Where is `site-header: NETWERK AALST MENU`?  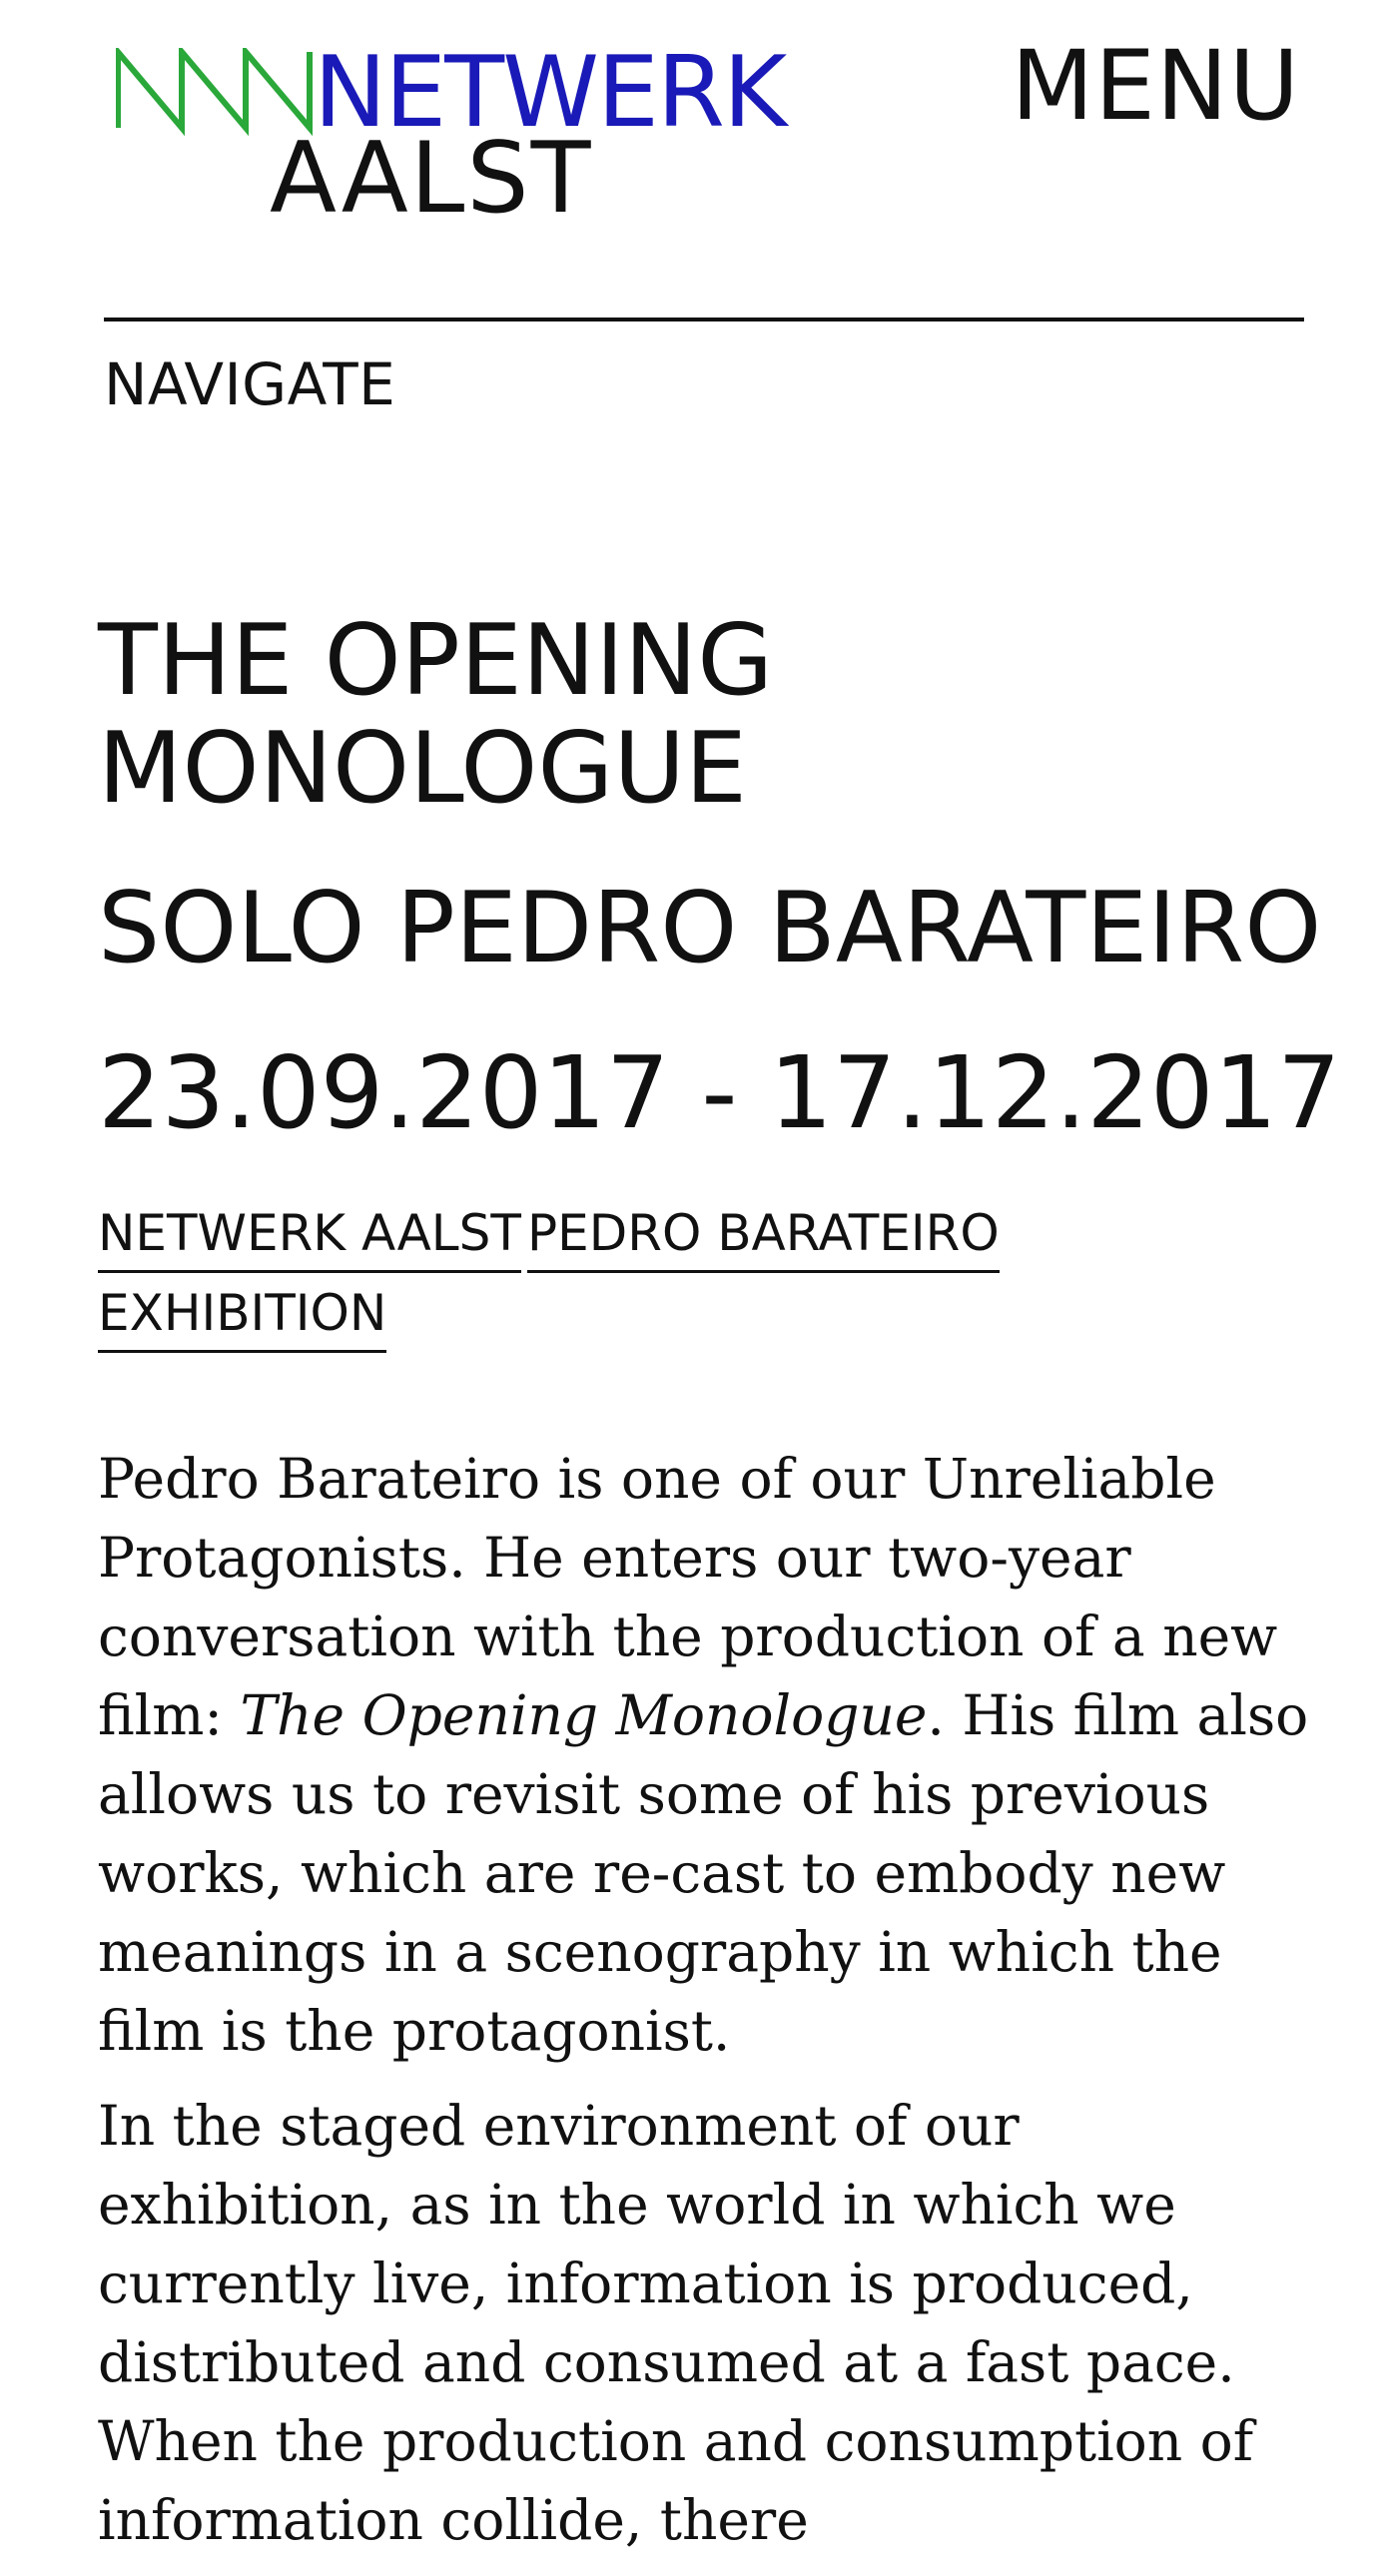 site-header: NETWERK AALST MENU is located at coordinates (699, 164).